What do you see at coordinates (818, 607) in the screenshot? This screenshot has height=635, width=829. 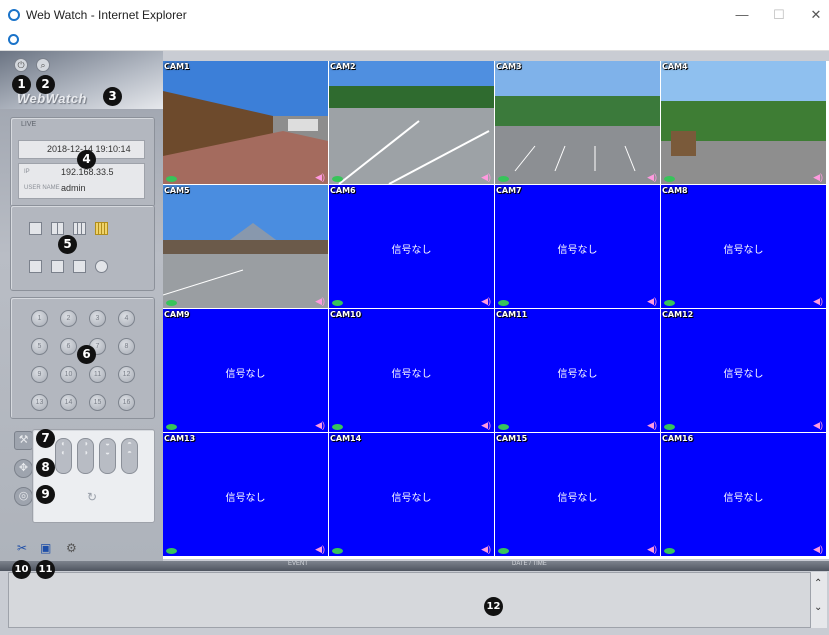 I see `scroll-down-icon: ⌄` at bounding box center [818, 607].